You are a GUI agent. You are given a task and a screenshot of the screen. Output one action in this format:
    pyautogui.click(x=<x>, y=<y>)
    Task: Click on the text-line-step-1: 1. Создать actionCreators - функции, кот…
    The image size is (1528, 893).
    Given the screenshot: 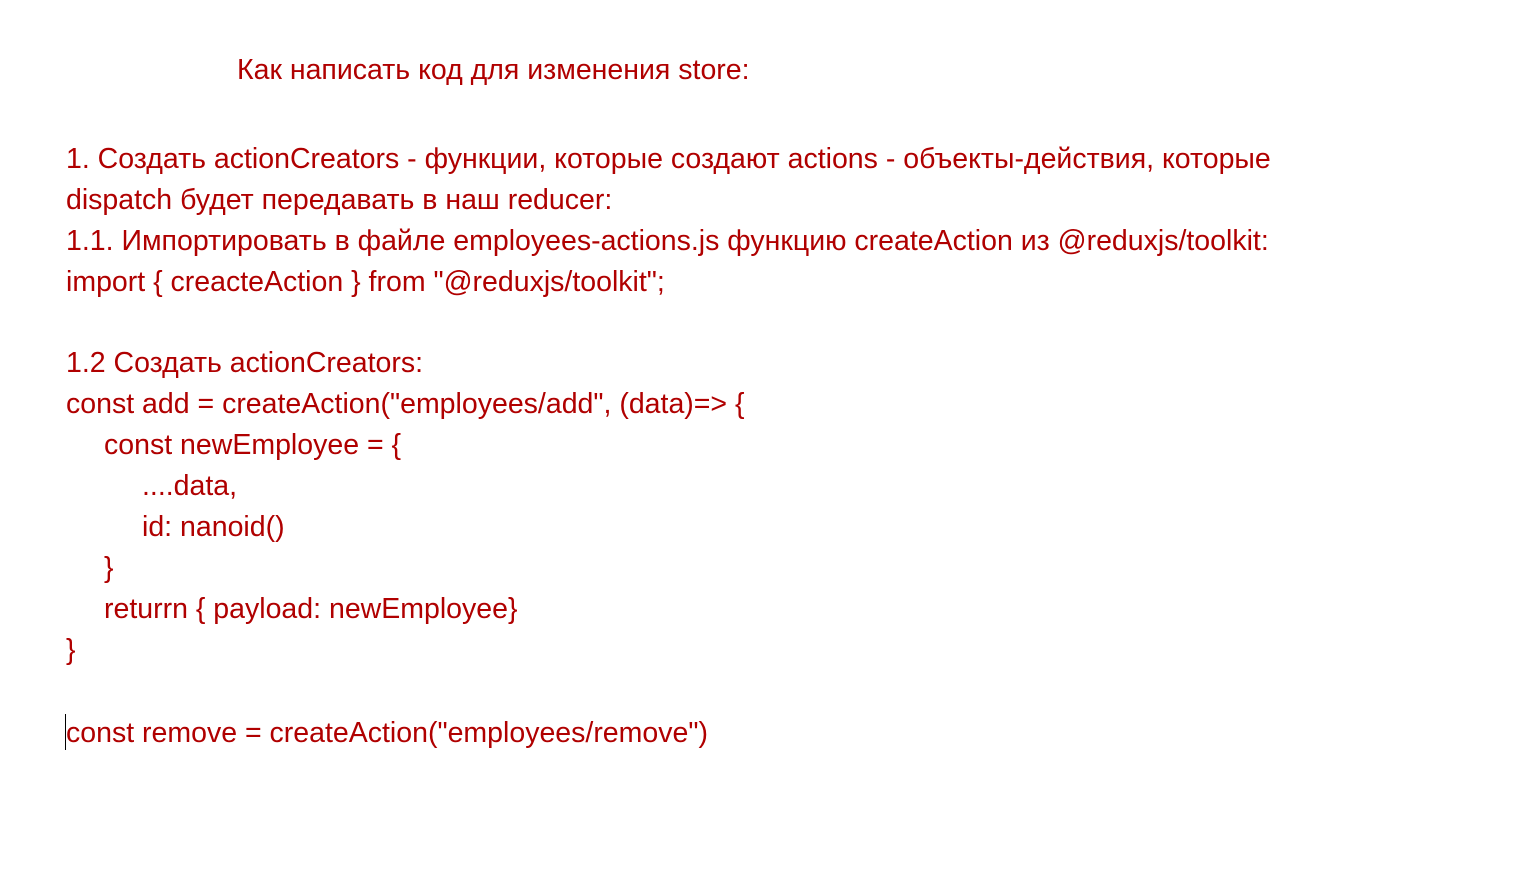 What is the action you would take?
    pyautogui.click(x=668, y=159)
    